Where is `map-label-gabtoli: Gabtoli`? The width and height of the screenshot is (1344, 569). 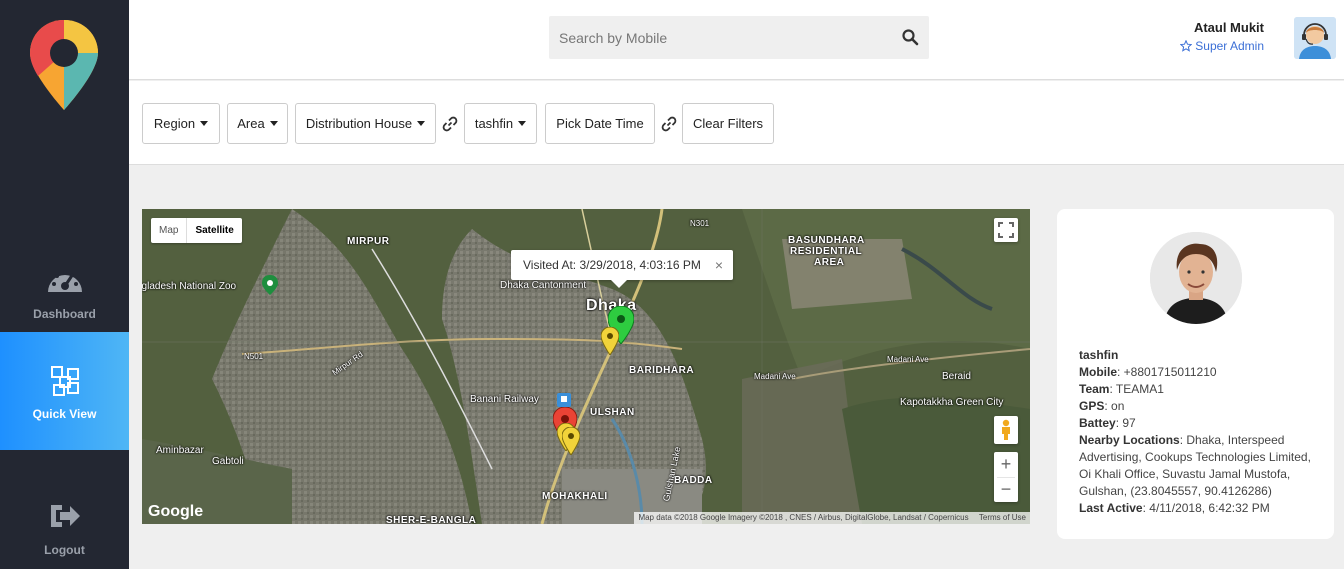 map-label-gabtoli: Gabtoli is located at coordinates (228, 461).